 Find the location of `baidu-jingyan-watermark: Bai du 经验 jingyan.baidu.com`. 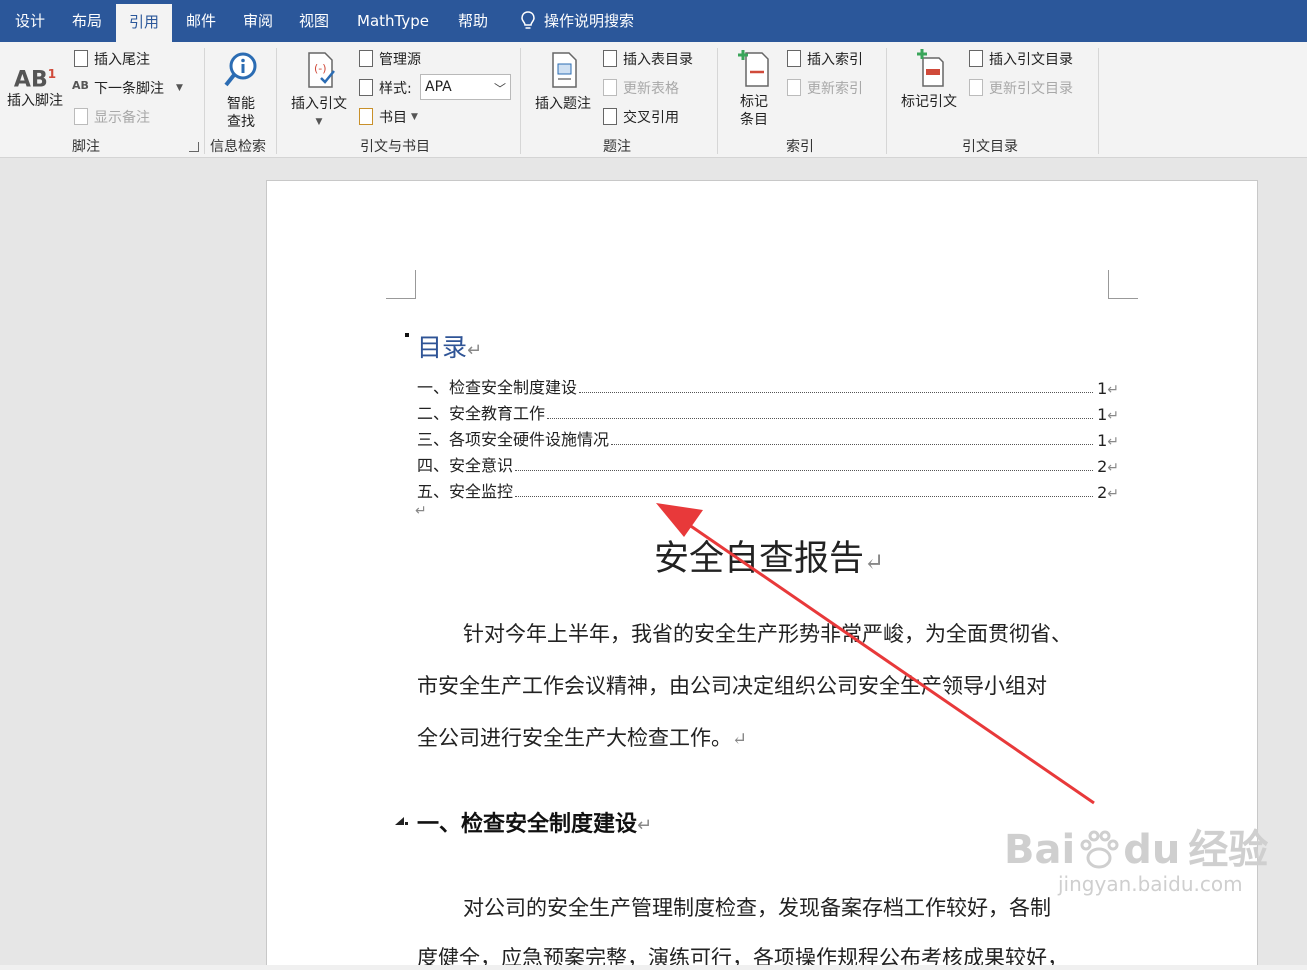

baidu-jingyan-watermark: Bai du 经验 jingyan.baidu.com is located at coordinates (1136, 862).